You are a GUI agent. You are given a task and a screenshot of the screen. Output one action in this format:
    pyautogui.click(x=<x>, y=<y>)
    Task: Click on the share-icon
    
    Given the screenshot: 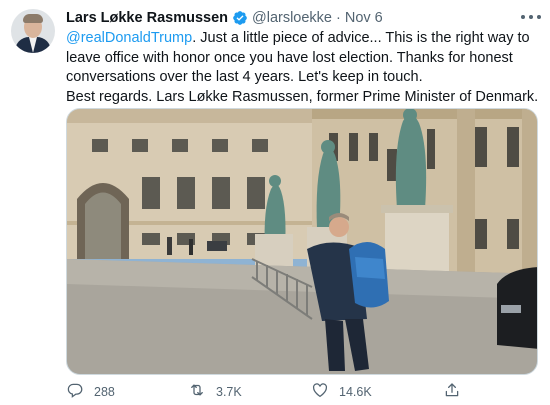 What is the action you would take?
    pyautogui.click(x=452, y=392)
    